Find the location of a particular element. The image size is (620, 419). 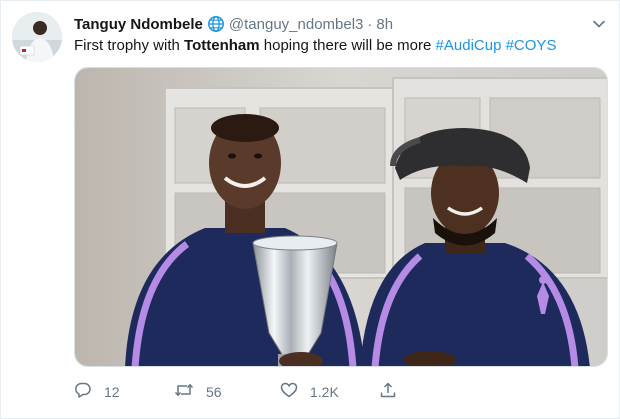

share-button is located at coordinates (394, 391).